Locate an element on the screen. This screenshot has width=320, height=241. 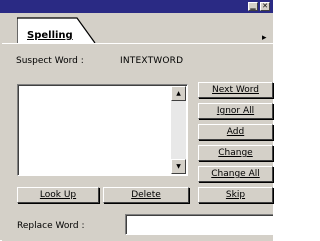
tab-spelling: Spelling is located at coordinates (57, 30).